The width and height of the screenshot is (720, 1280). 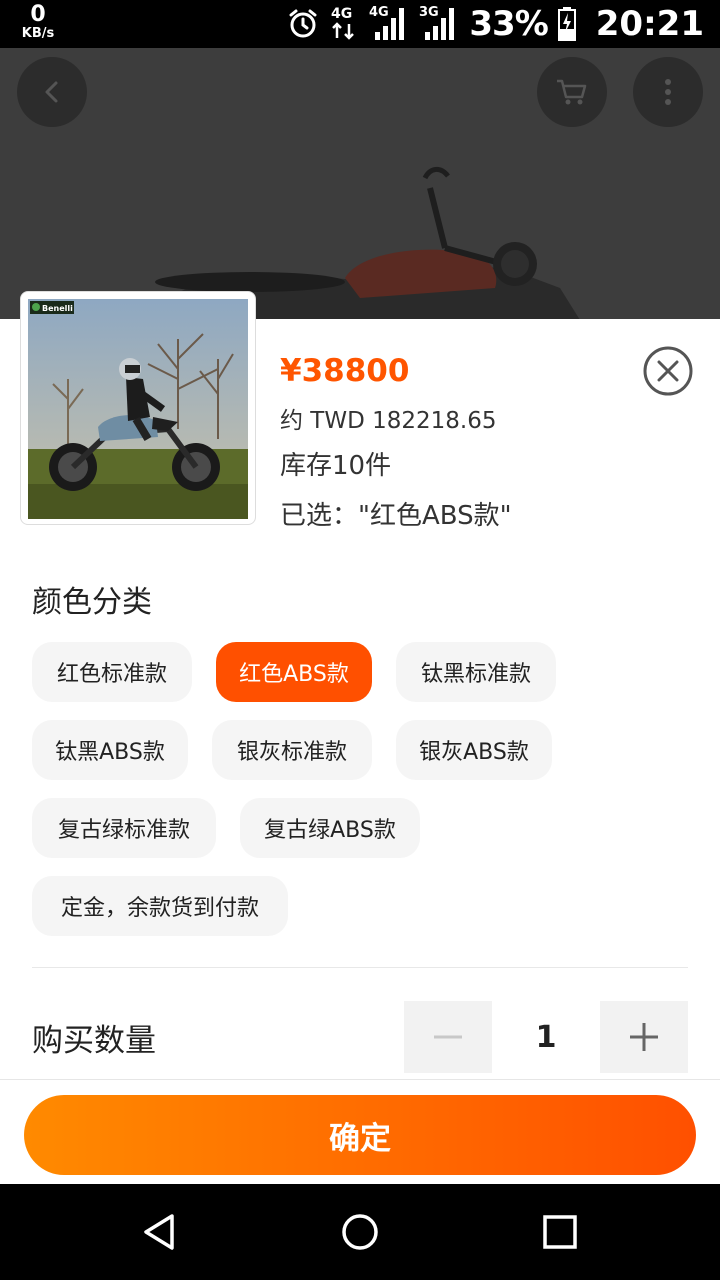 I want to click on converted-price: 约 TWD 182218.65, so click(x=388, y=421).